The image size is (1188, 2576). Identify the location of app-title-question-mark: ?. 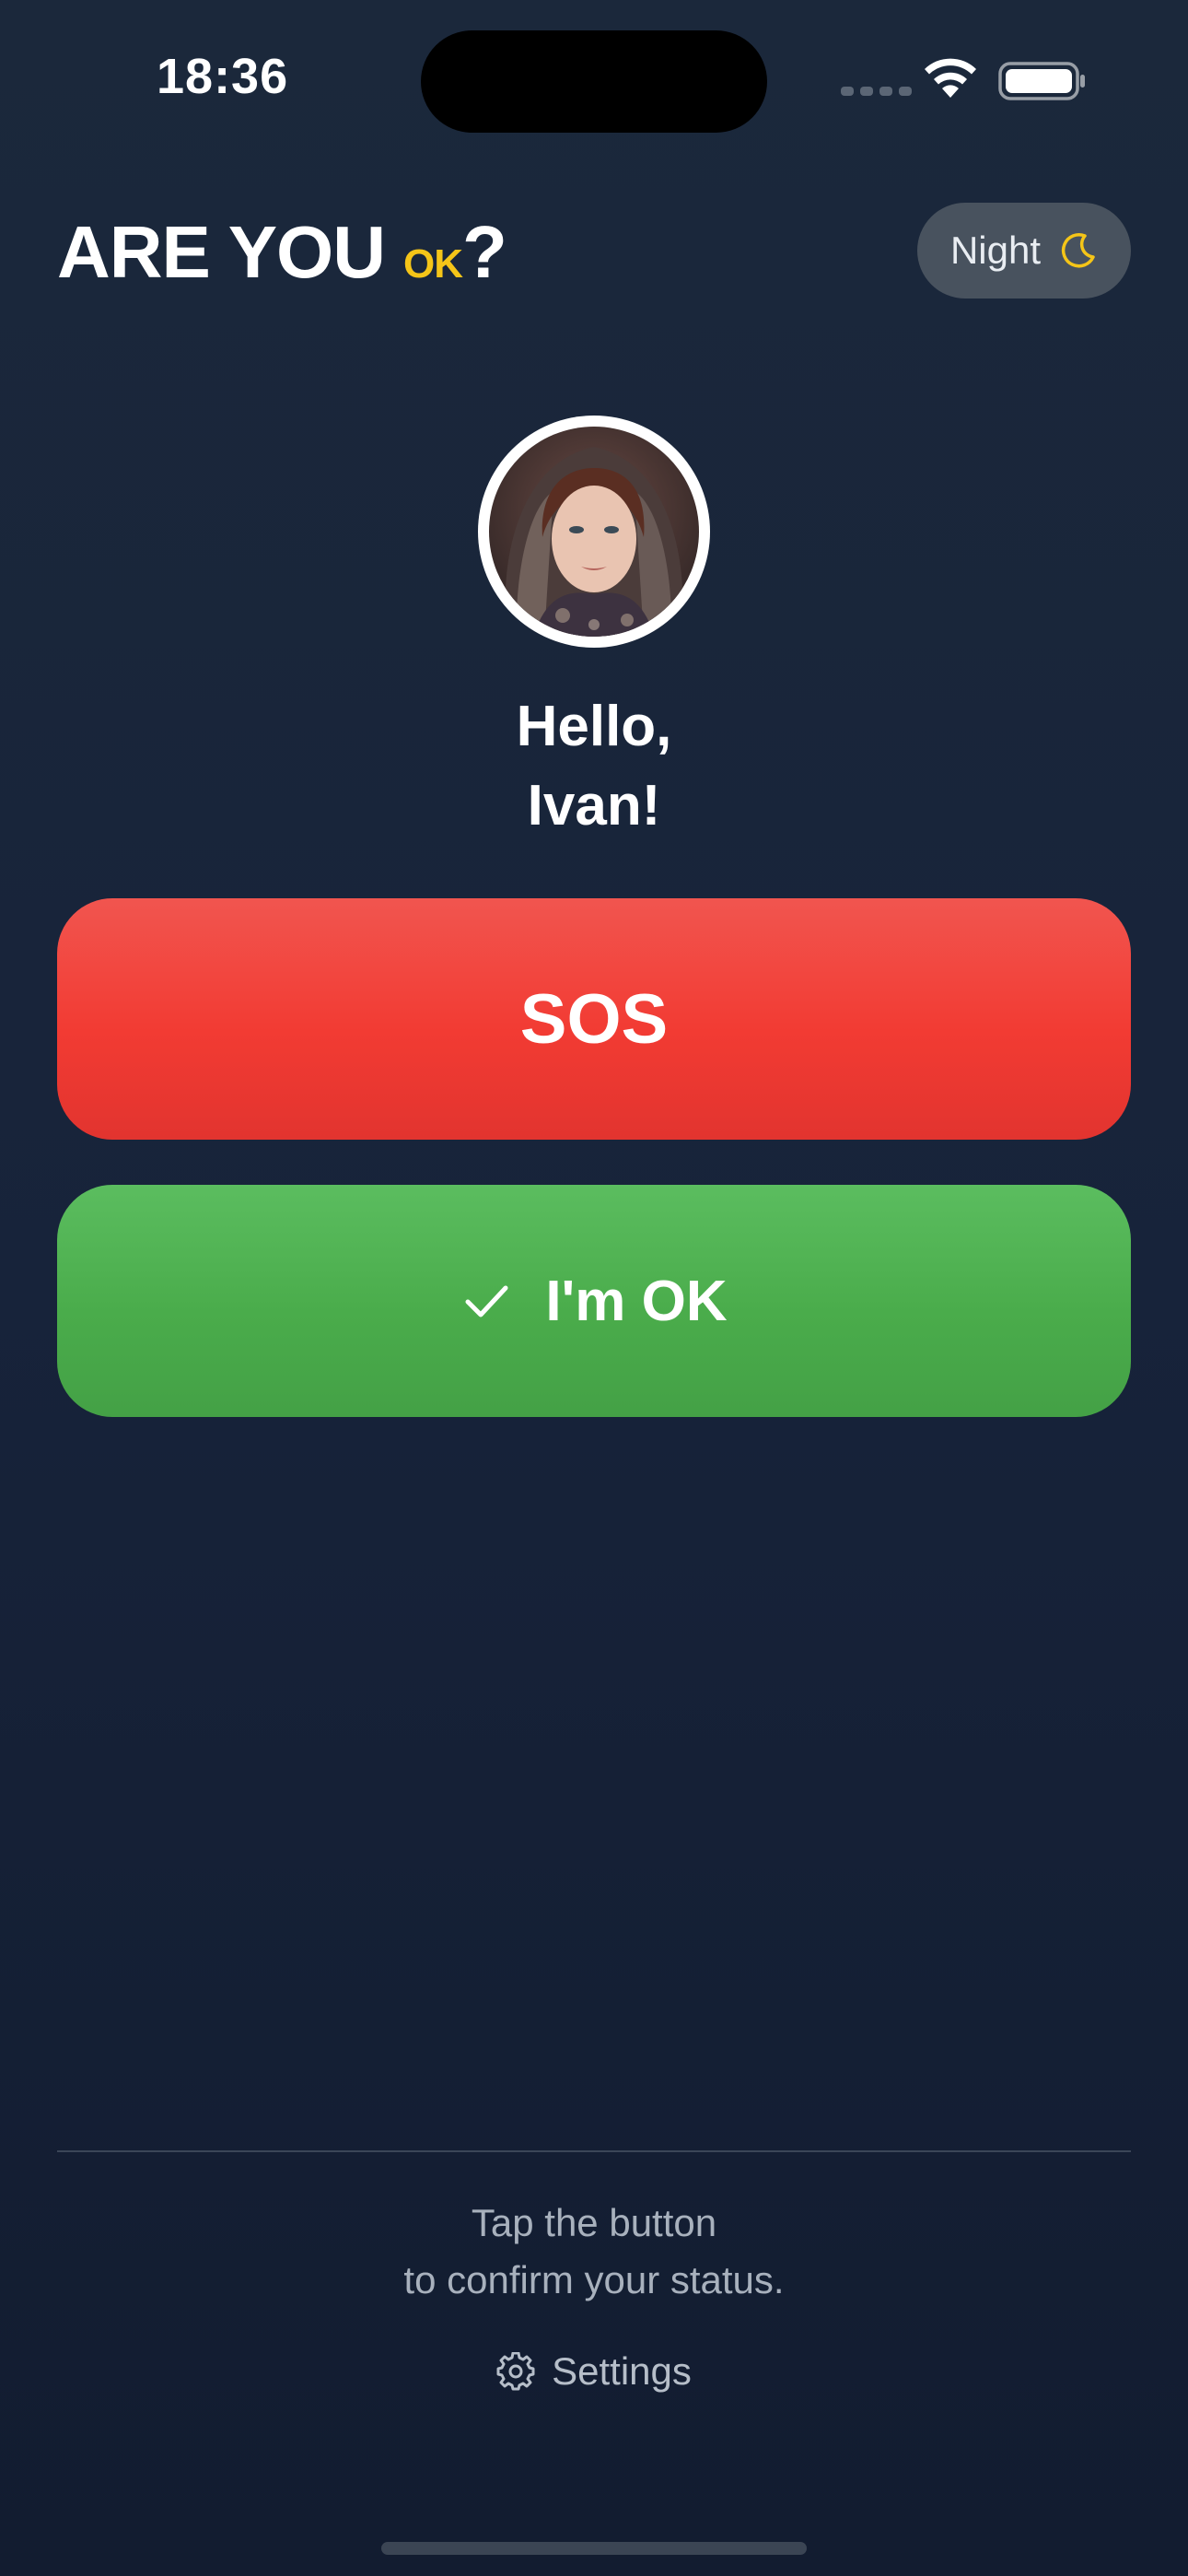
(485, 252).